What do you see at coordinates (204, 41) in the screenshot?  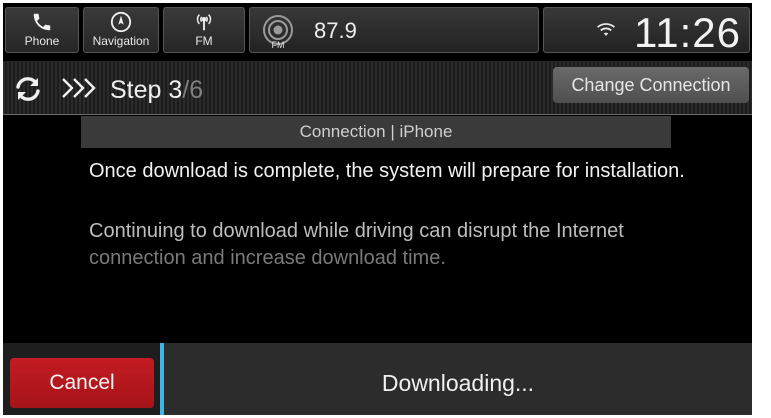 I see `fm-label: FM` at bounding box center [204, 41].